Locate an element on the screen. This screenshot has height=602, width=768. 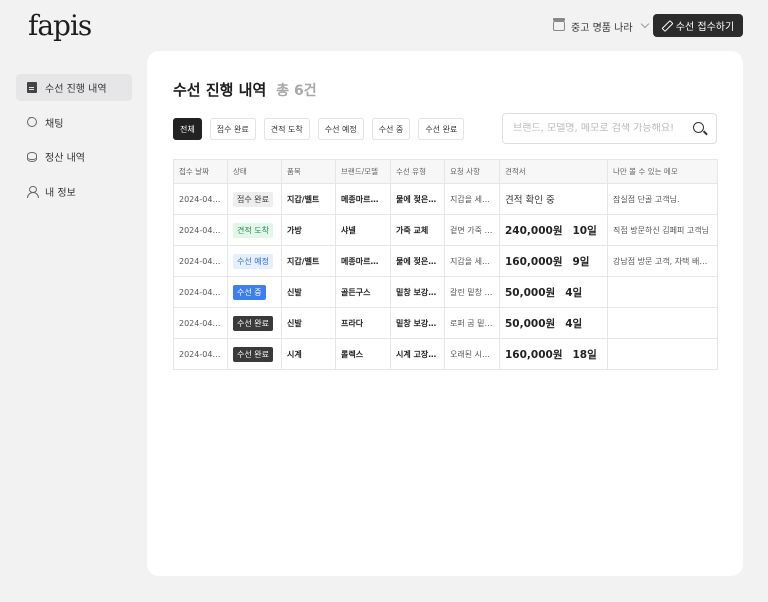
cell-brand: 롤렉스 is located at coordinates (363, 354).